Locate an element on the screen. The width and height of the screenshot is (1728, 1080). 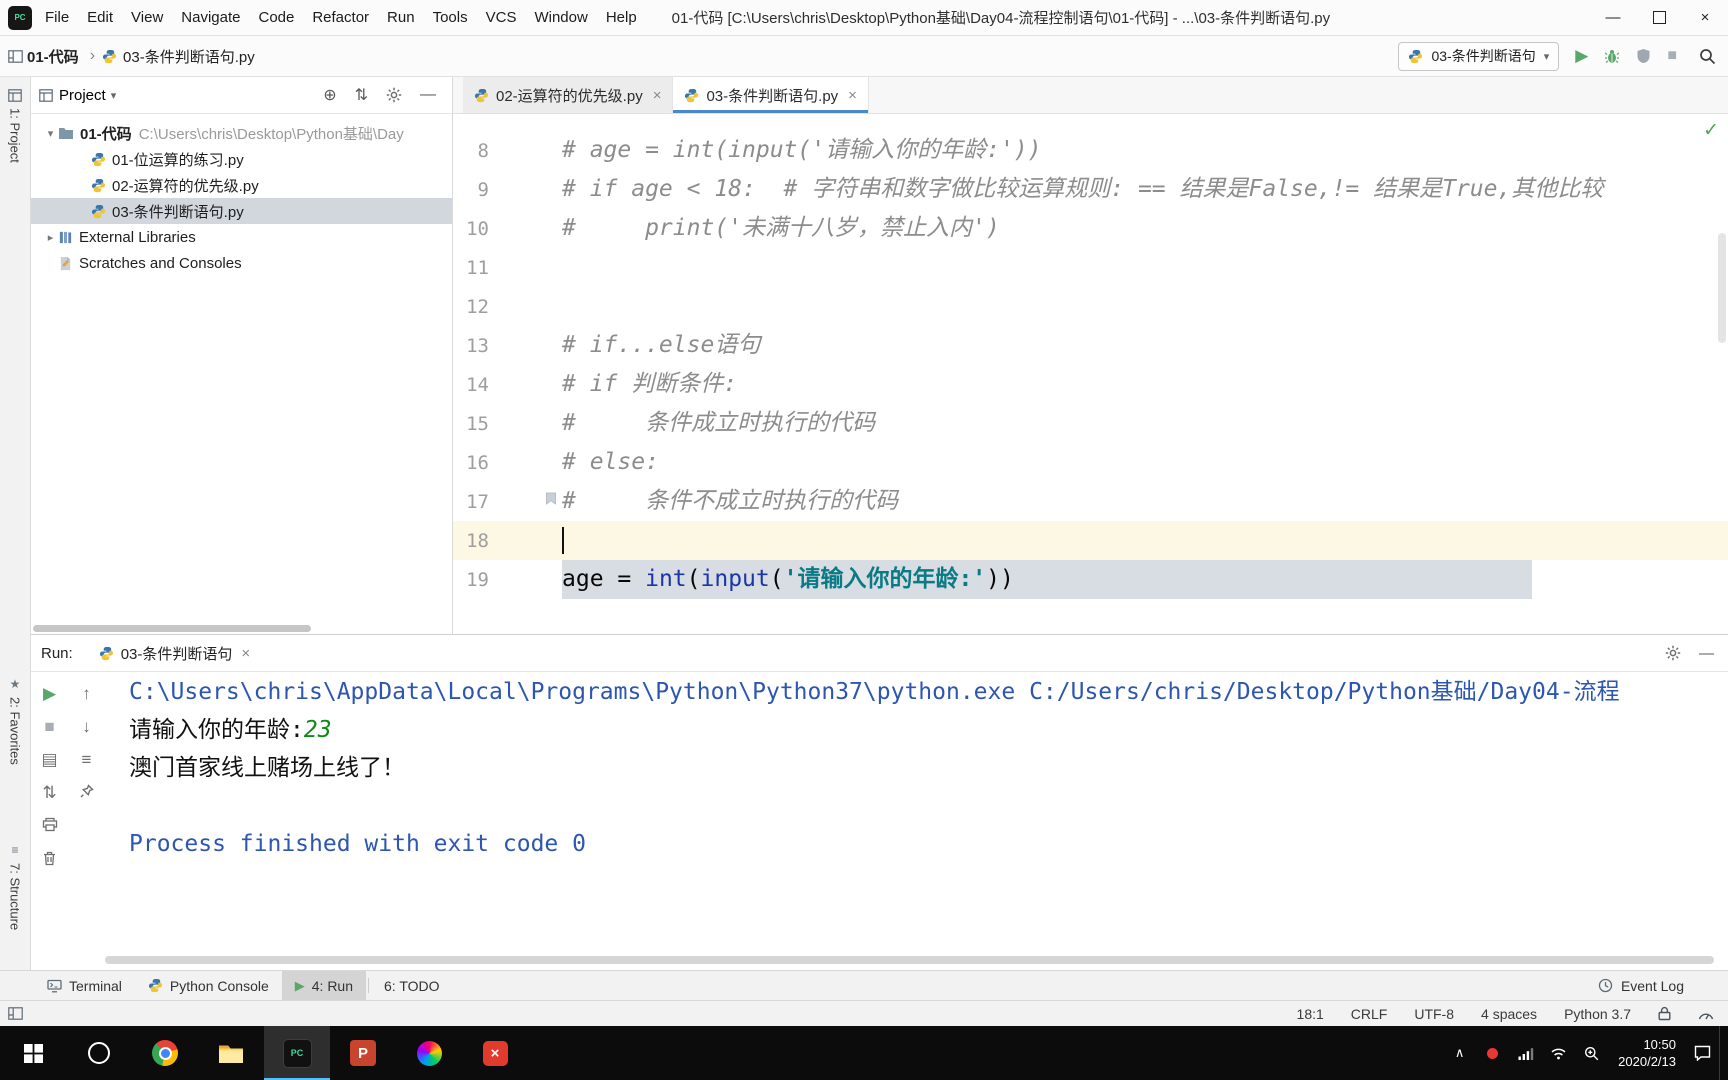
tray-recording-icon is located at coordinates (1492, 1053).